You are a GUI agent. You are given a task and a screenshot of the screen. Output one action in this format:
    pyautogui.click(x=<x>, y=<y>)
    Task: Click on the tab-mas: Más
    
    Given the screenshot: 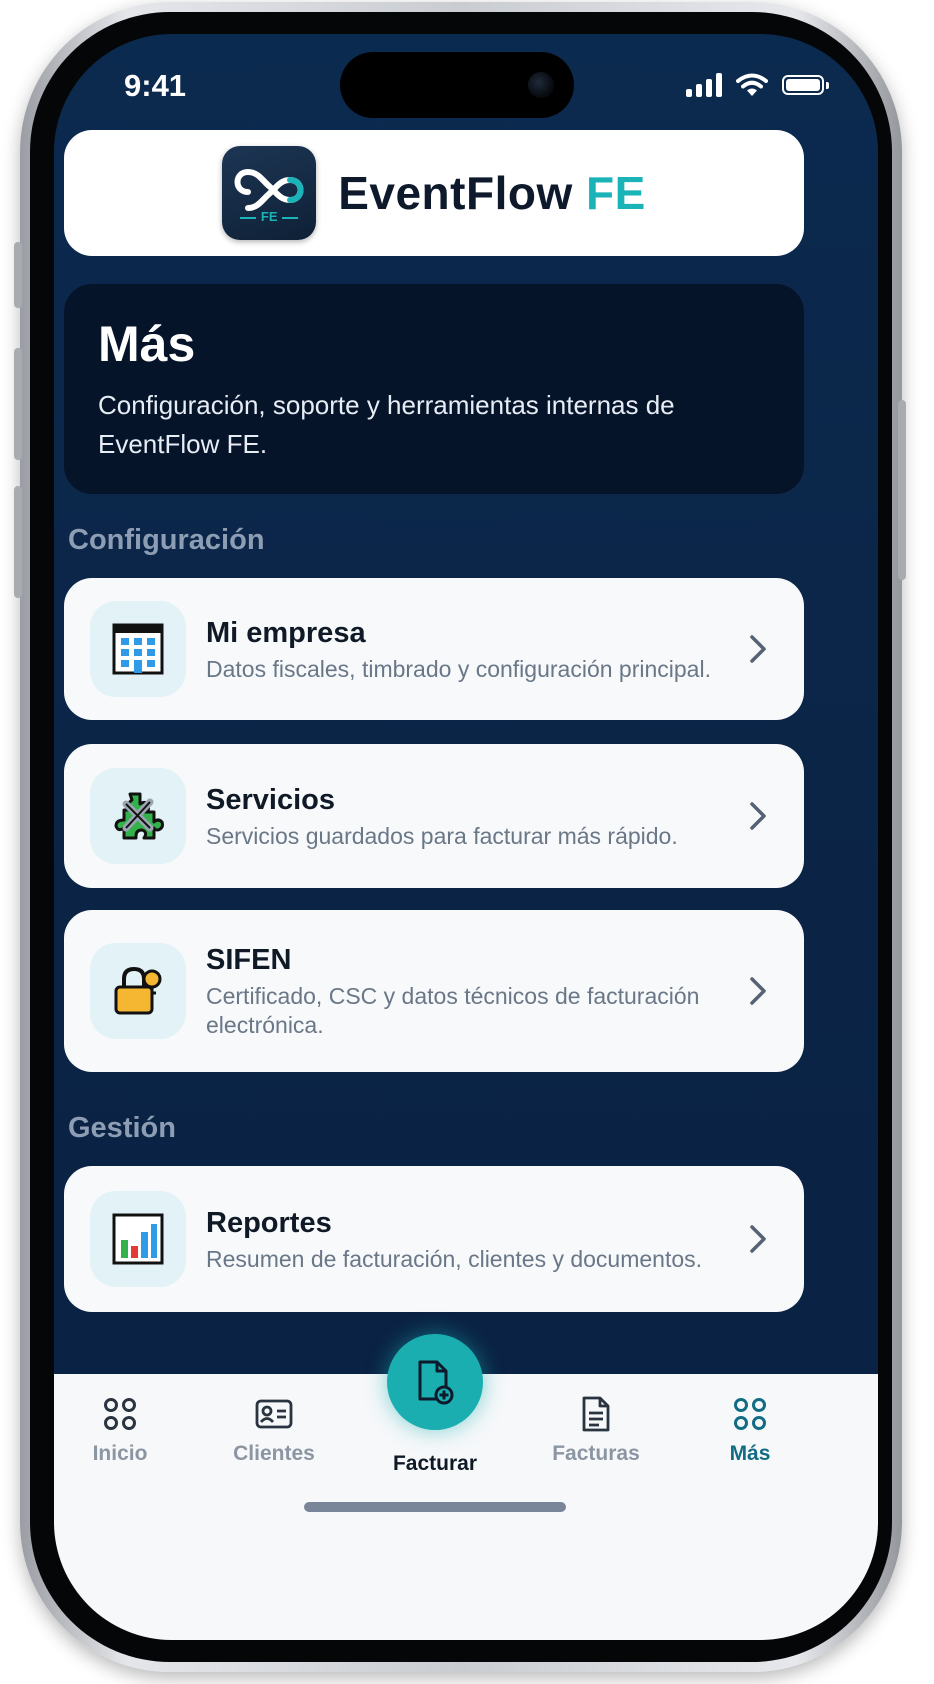 What is the action you would take?
    pyautogui.click(x=750, y=1428)
    